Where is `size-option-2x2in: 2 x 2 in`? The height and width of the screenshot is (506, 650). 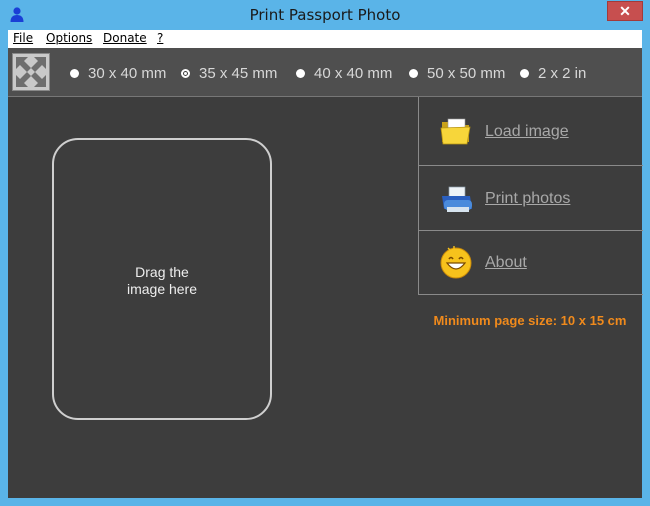 size-option-2x2in: 2 x 2 in is located at coordinates (553, 73).